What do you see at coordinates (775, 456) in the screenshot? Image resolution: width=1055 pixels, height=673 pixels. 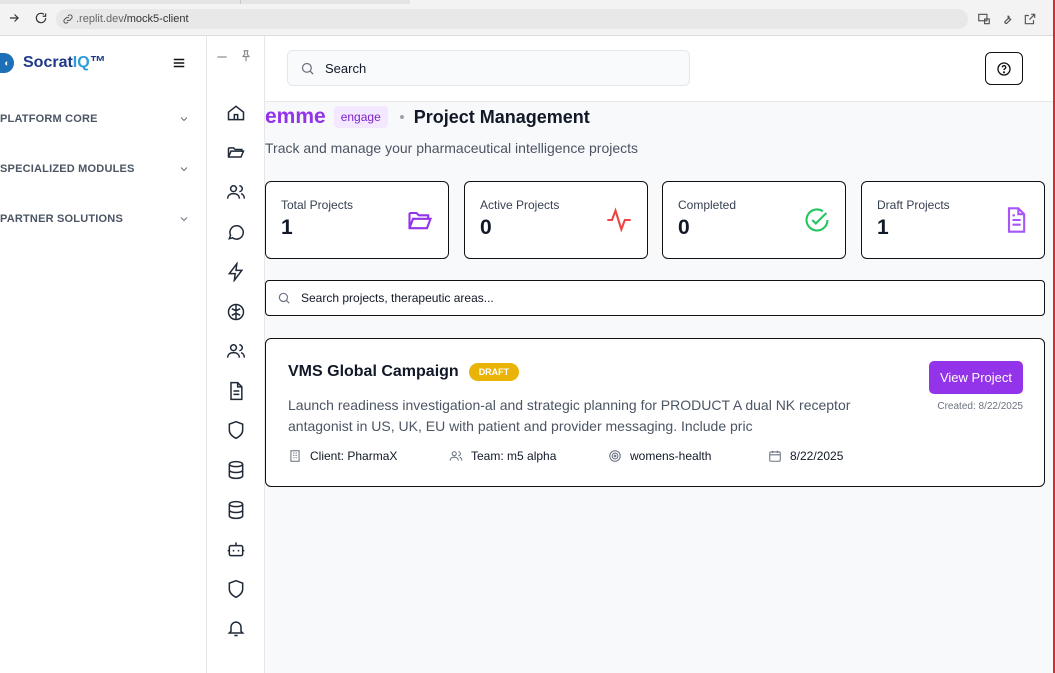 I see `calendar-icon` at bounding box center [775, 456].